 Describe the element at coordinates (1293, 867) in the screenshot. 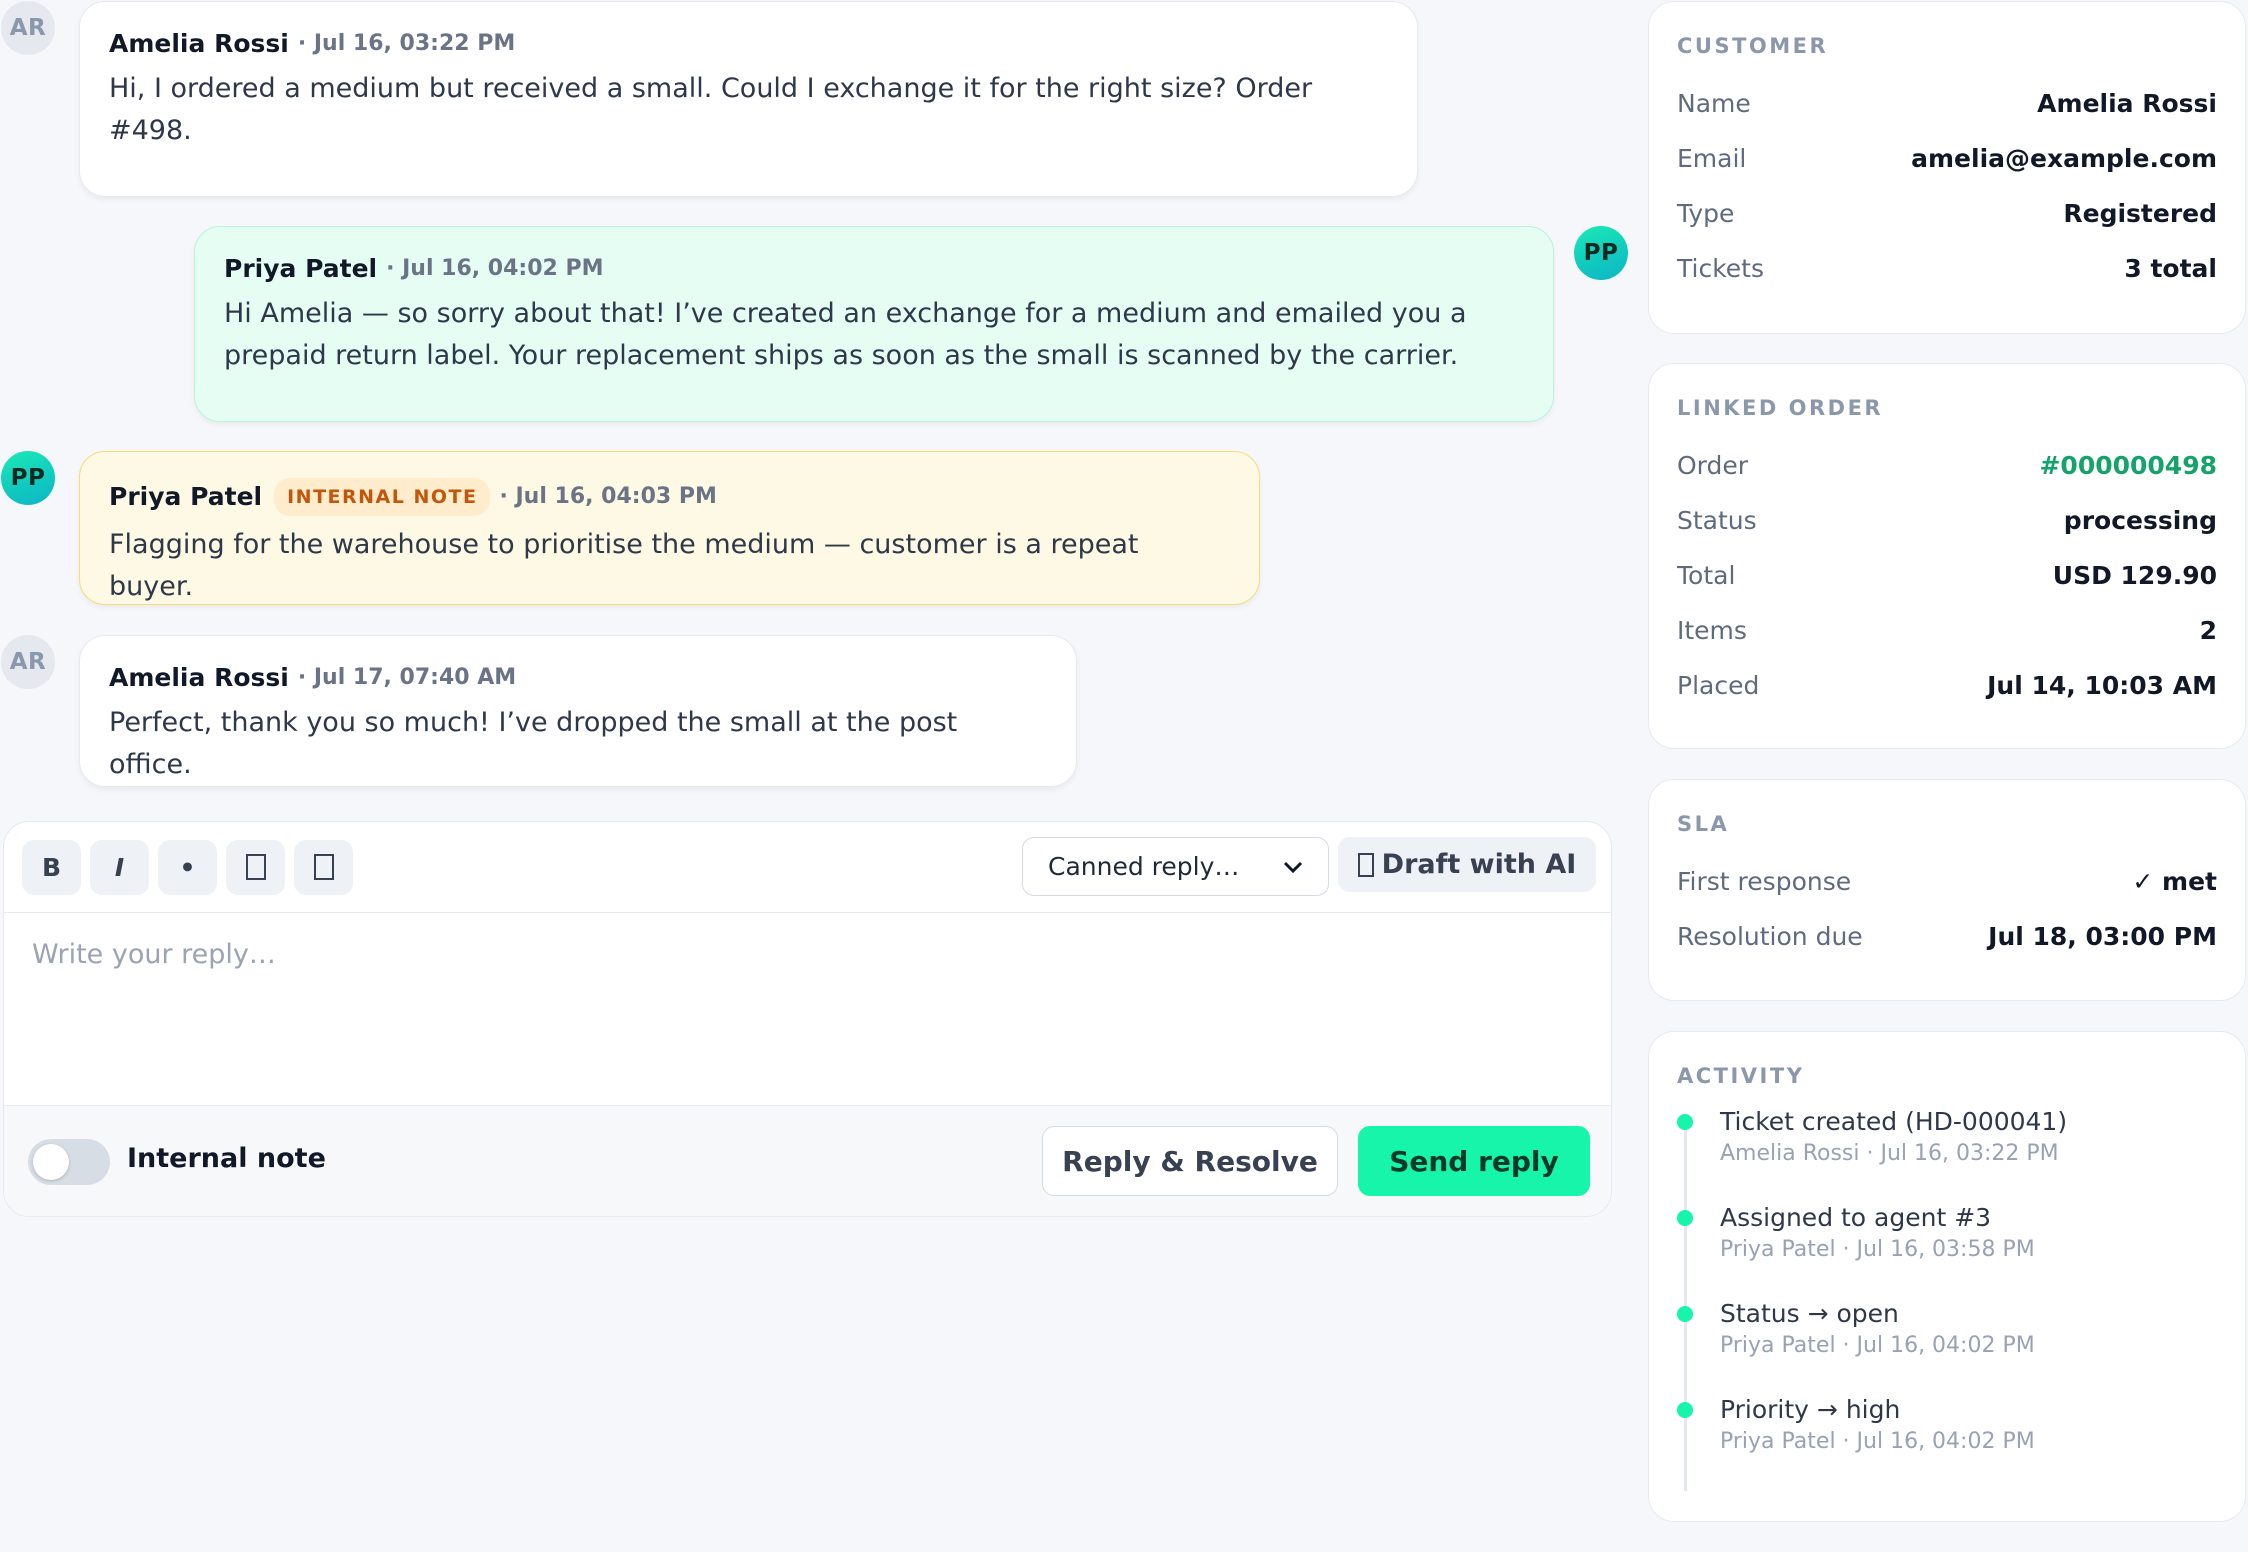

I see `chevron-down-icon` at that location.